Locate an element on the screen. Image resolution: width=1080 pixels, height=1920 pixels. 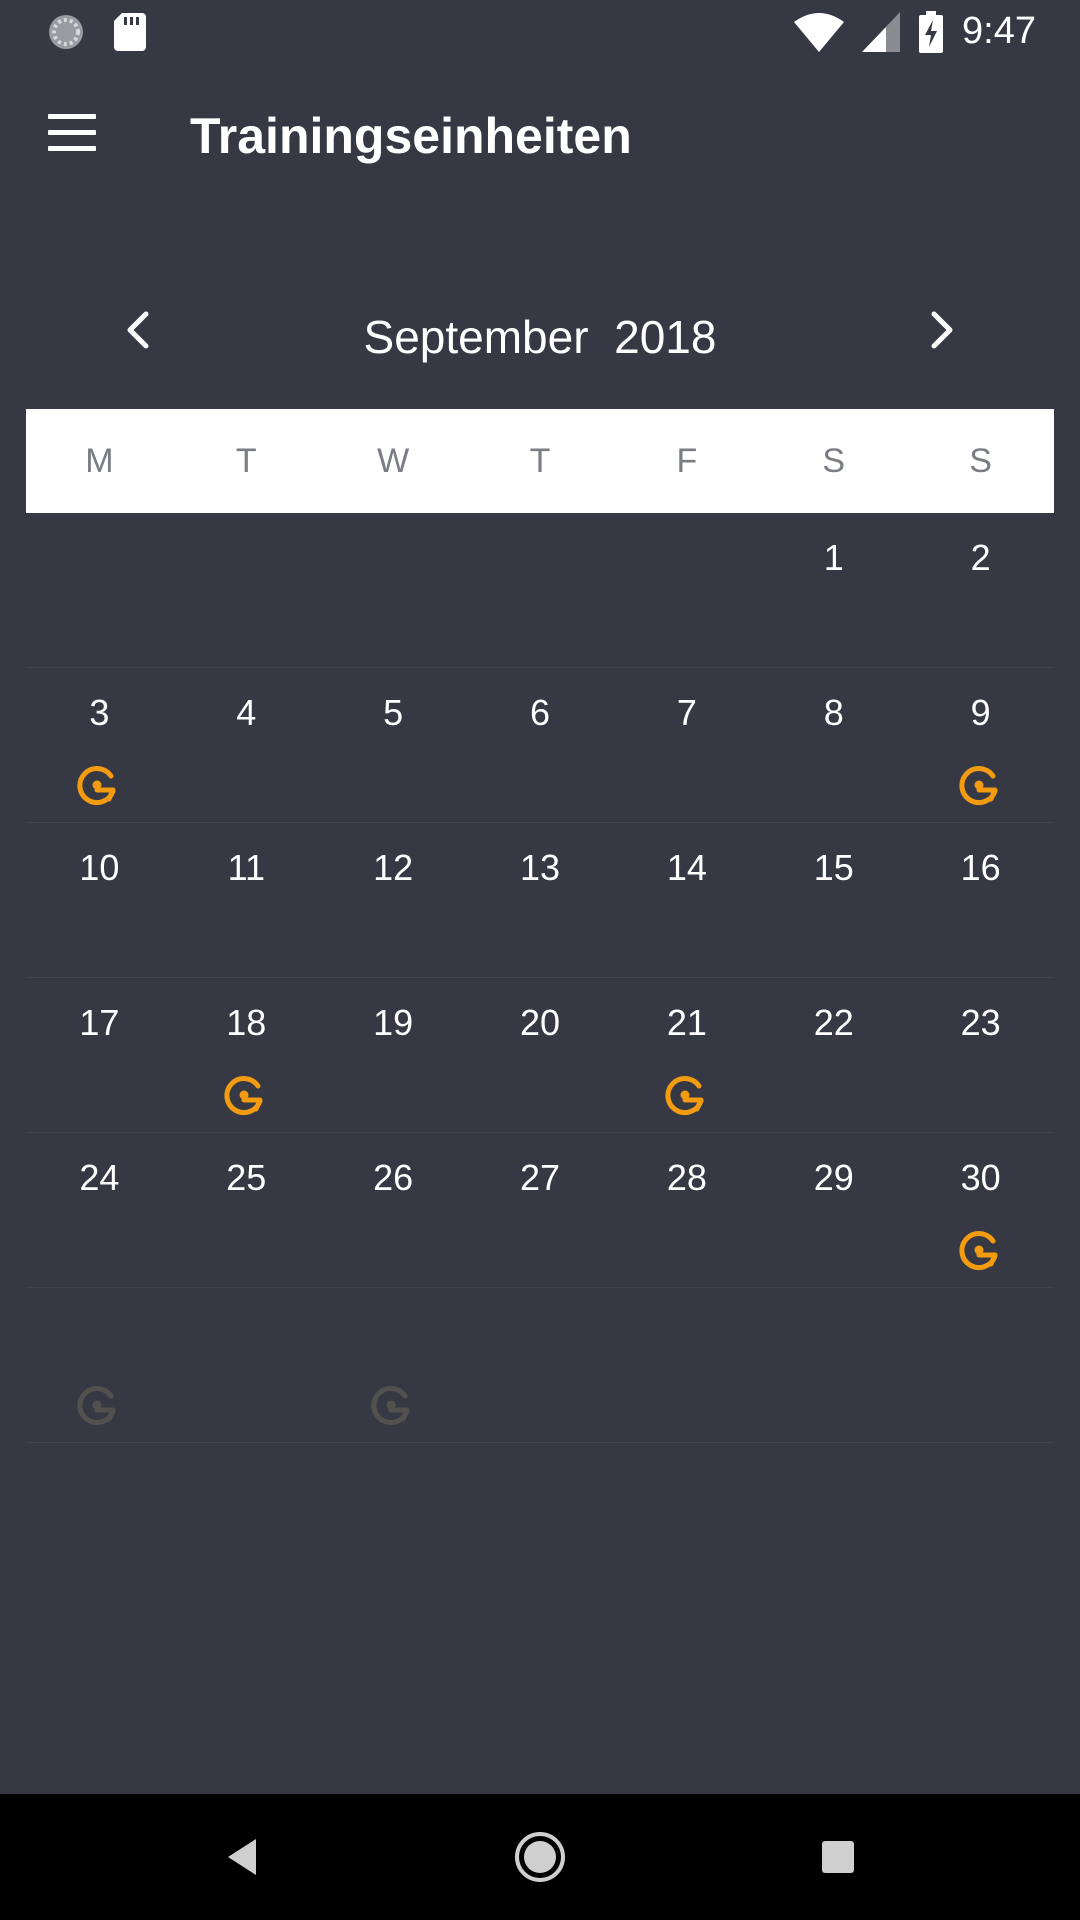
day-number: 18 is located at coordinates (246, 1022).